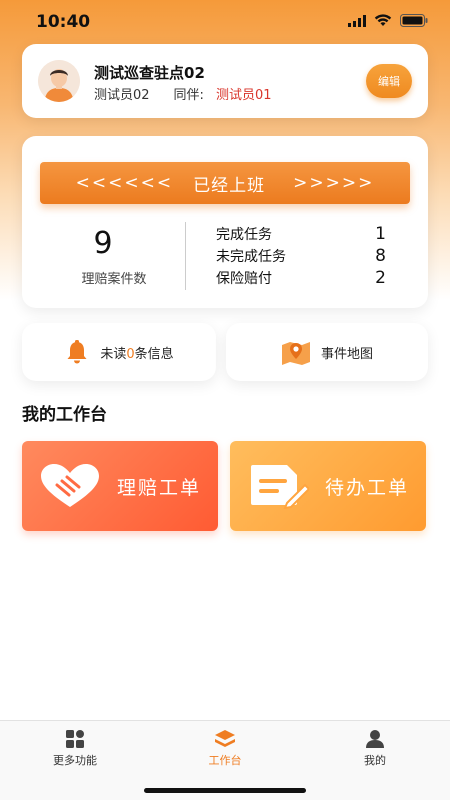 Image resolution: width=450 pixels, height=800 pixels. Describe the element at coordinates (380, 256) in the screenshot. I see `task-value: 8` at that location.